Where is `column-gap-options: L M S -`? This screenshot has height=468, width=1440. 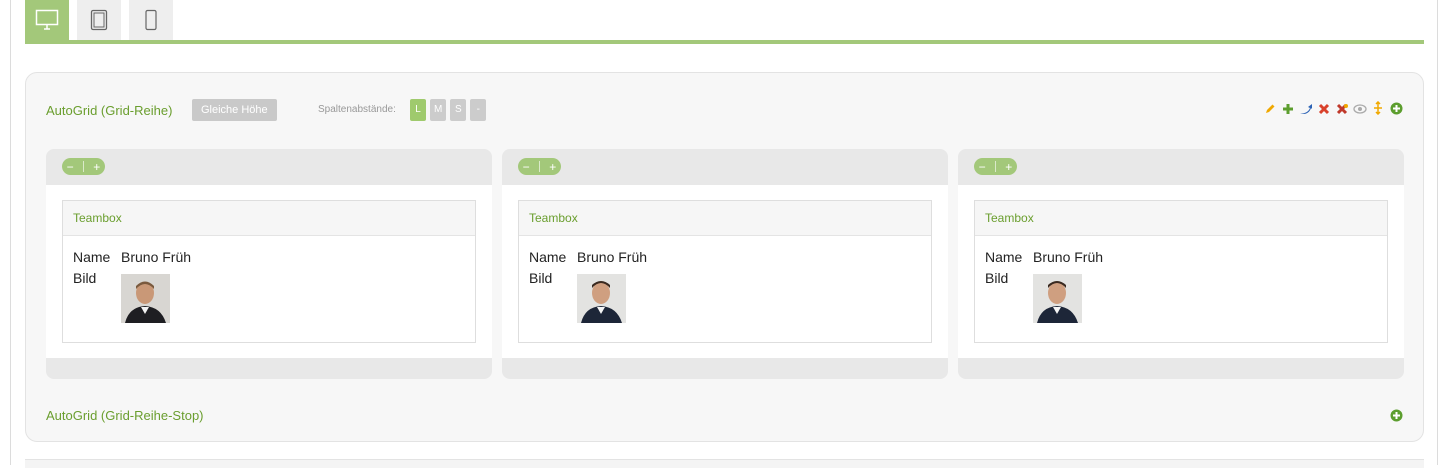
column-gap-options: L M S - is located at coordinates (448, 110).